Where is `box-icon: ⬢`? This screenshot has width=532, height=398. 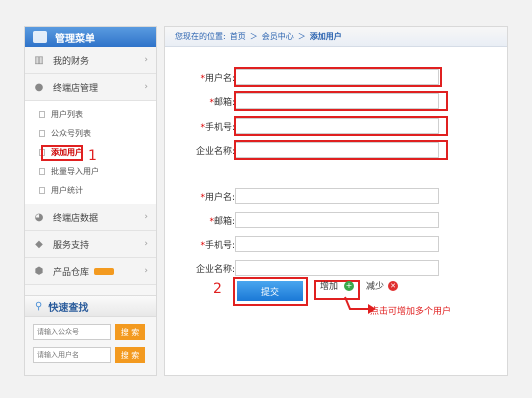
box-icon: ⬢ is located at coordinates (39, 271).